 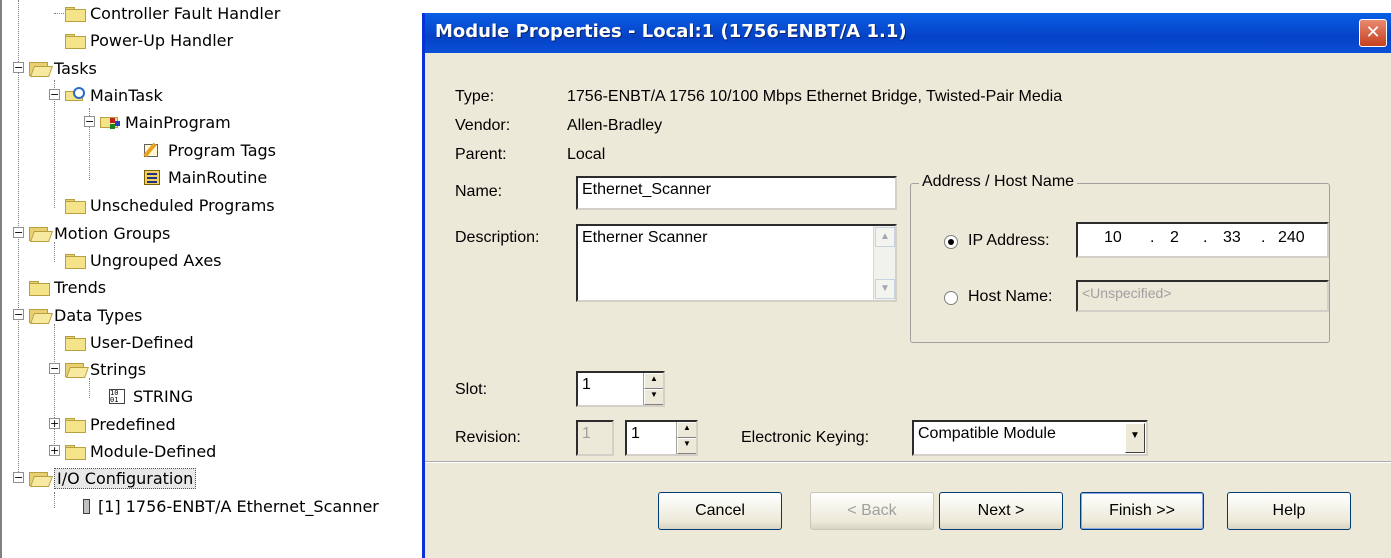 What do you see at coordinates (586, 384) in the screenshot?
I see `slot-value: 1` at bounding box center [586, 384].